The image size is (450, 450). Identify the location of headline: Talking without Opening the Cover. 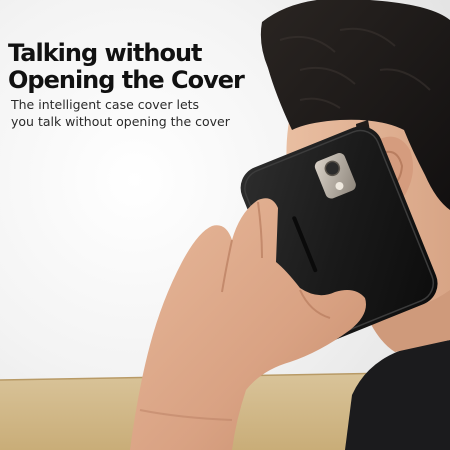
(126, 66).